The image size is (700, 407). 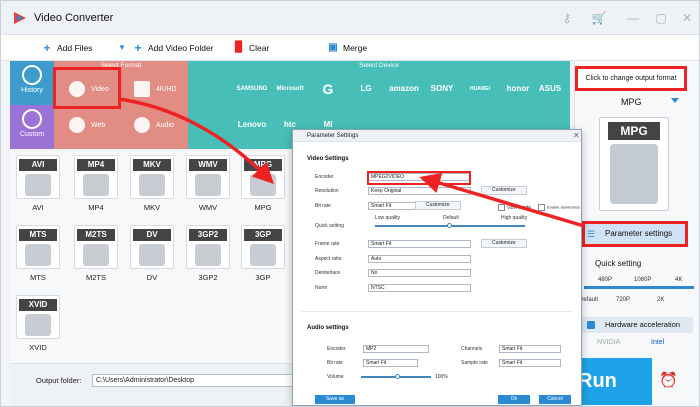 What do you see at coordinates (635, 234) in the screenshot?
I see `parameter-settings-button: Parameter settings` at bounding box center [635, 234].